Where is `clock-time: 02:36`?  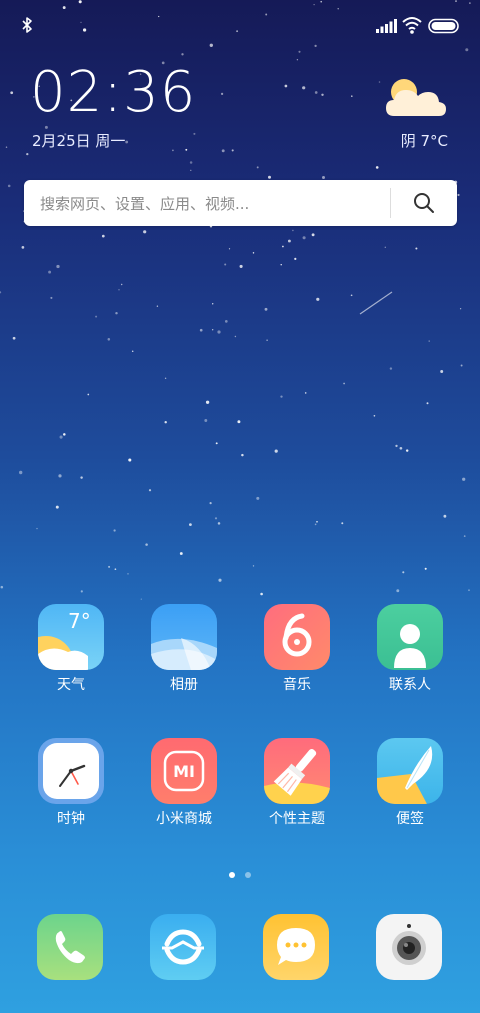
clock-time: 02:36 is located at coordinates (113, 93).